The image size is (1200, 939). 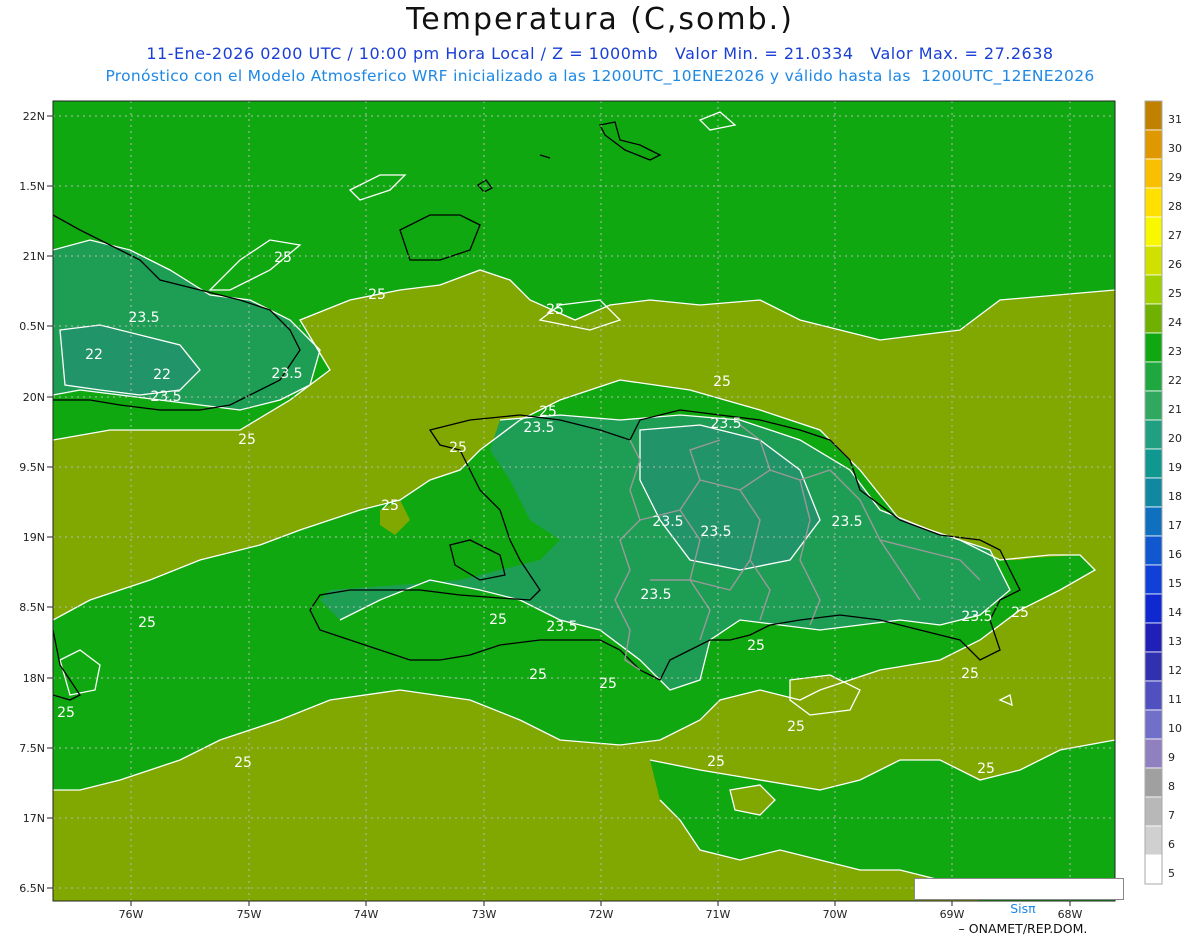 I want to click on lat-label: 8.5N, so click(x=32, y=607).